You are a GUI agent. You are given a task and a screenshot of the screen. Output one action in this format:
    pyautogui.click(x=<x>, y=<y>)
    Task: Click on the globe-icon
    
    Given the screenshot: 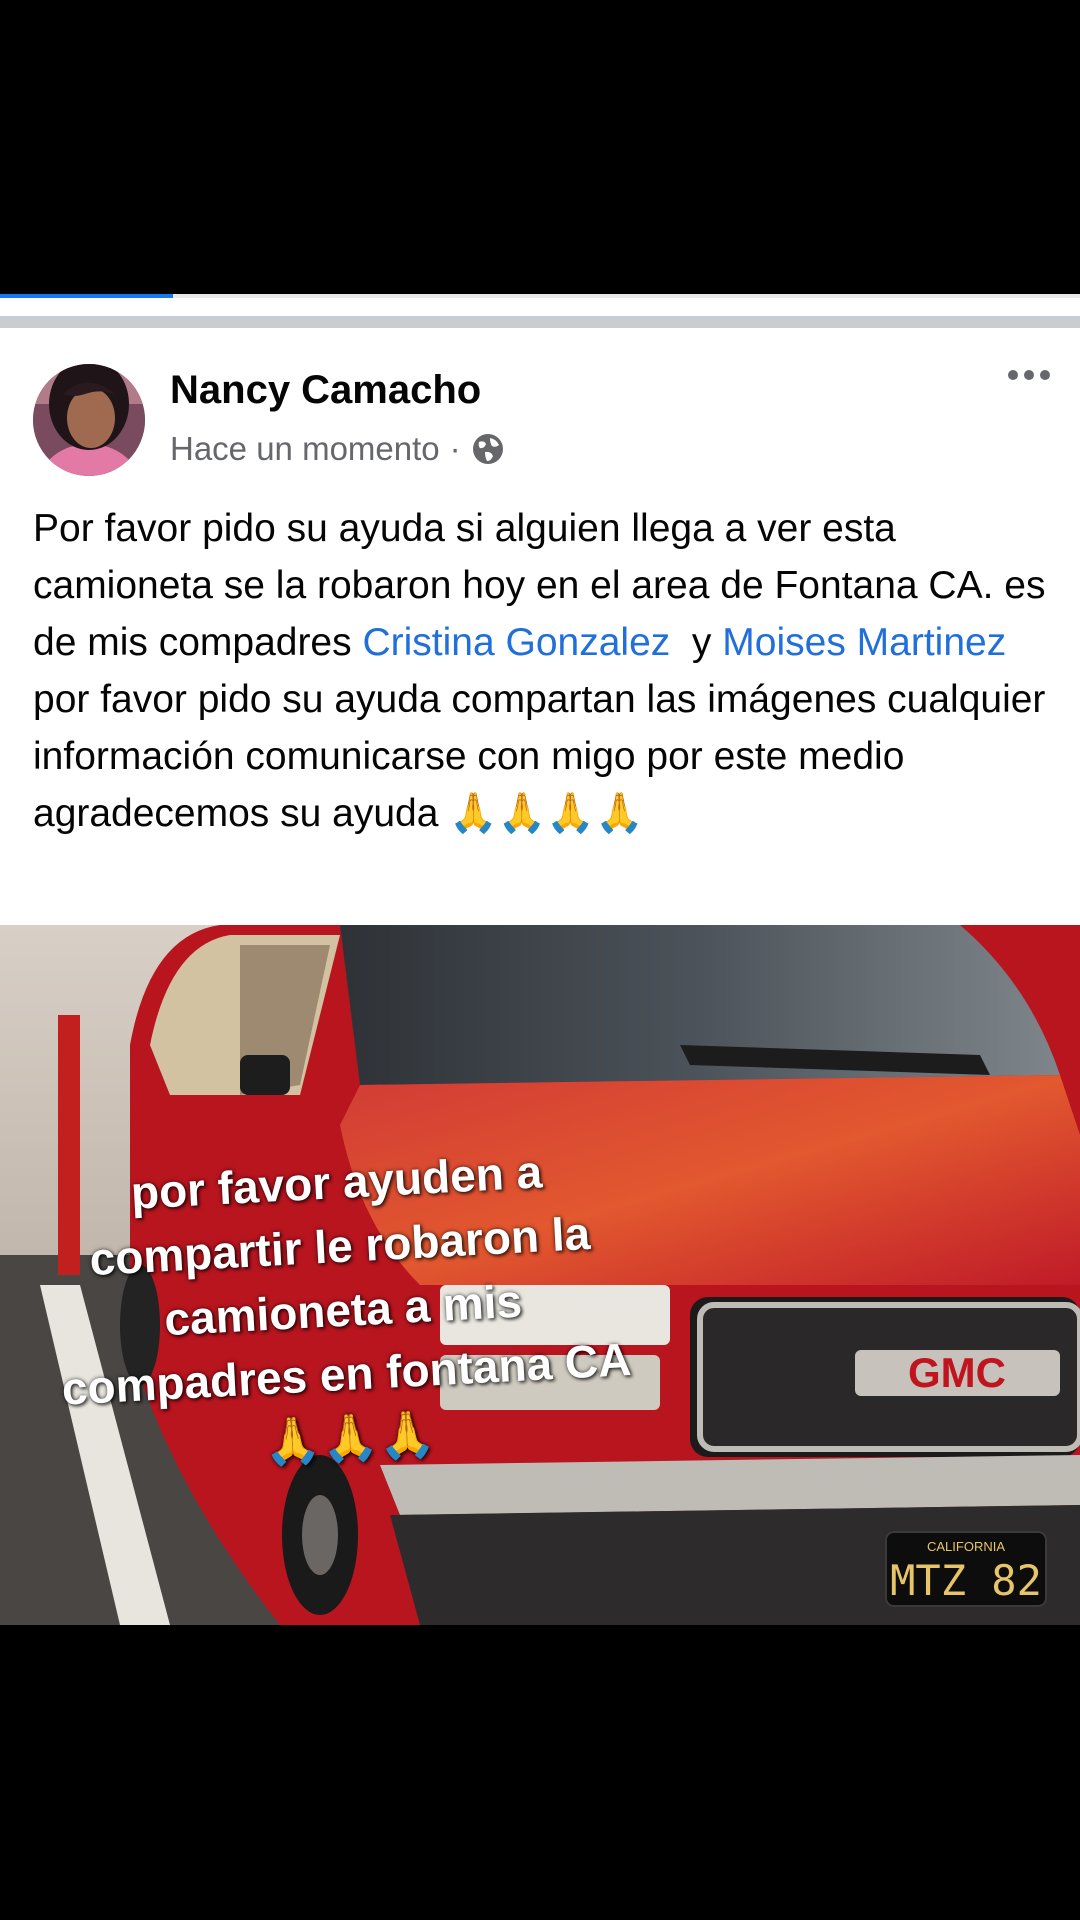 What is the action you would take?
    pyautogui.click(x=487, y=449)
    